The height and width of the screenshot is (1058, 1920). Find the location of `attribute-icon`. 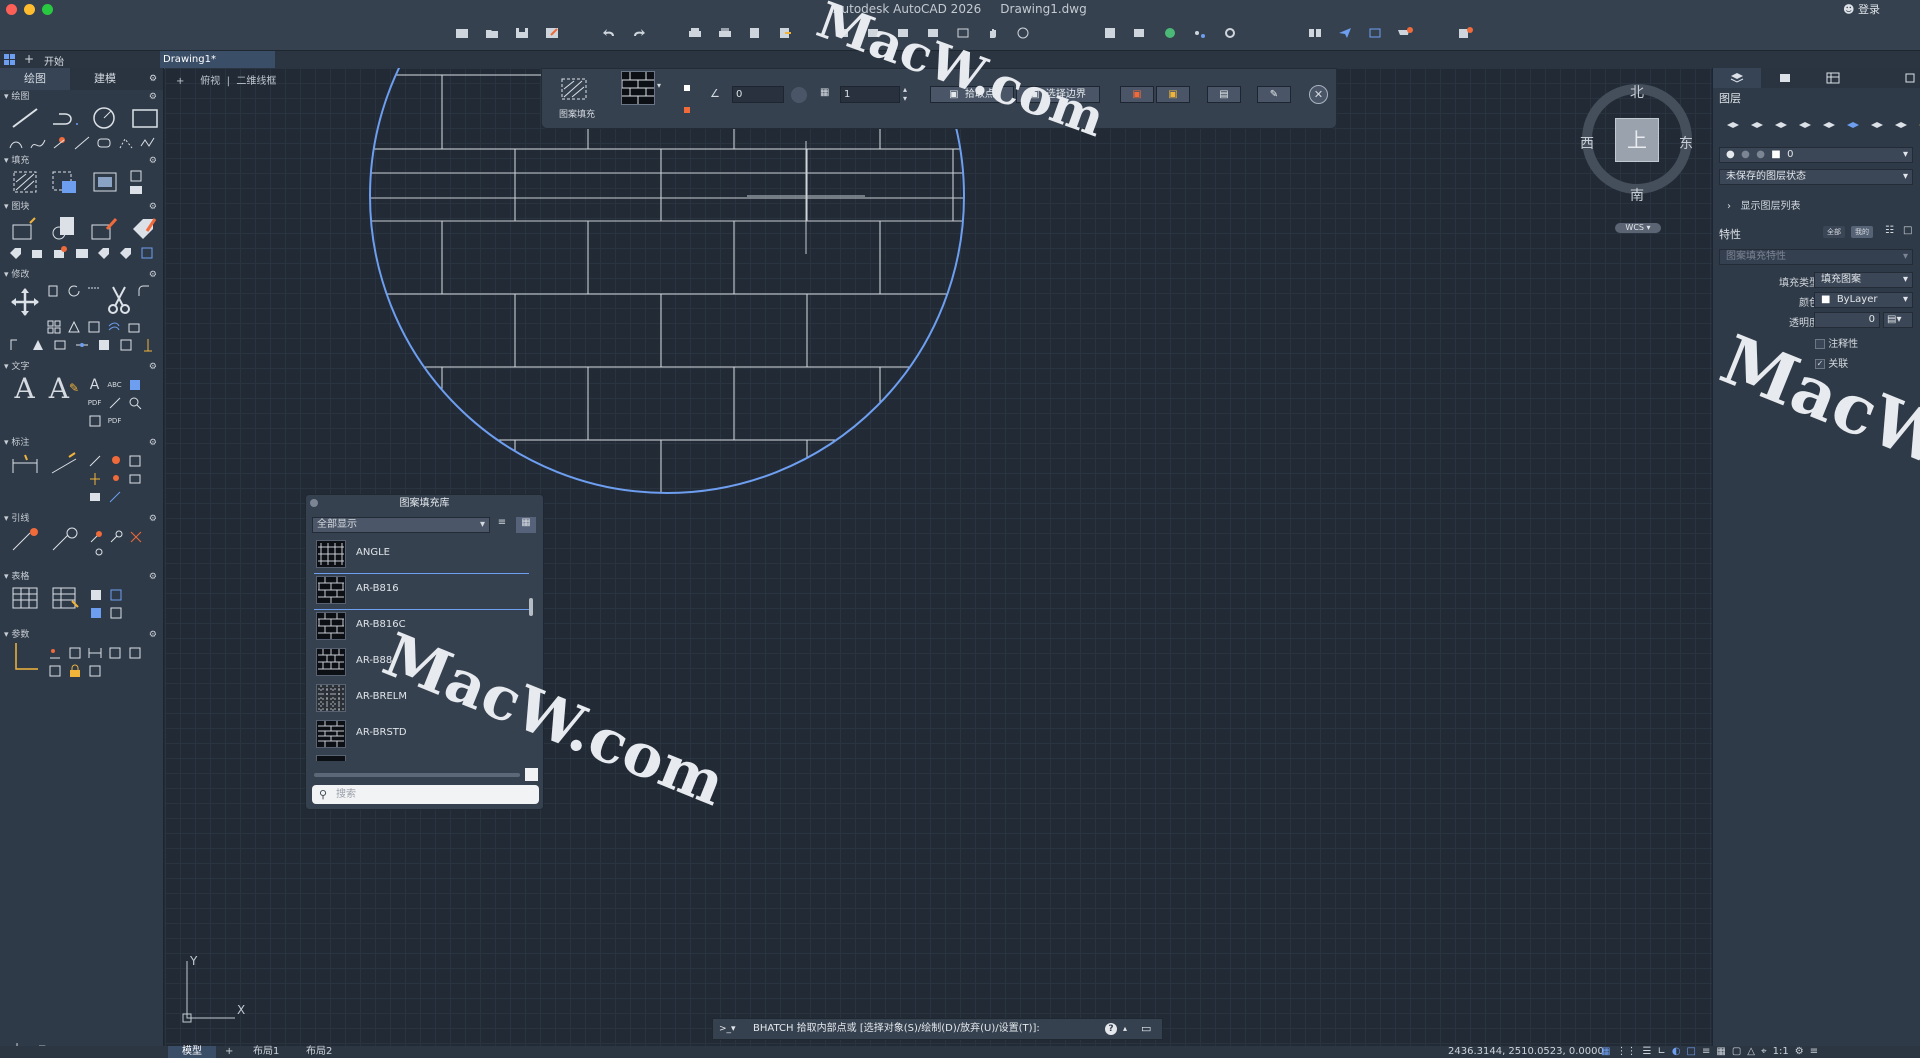

attribute-icon is located at coordinates (144, 228).